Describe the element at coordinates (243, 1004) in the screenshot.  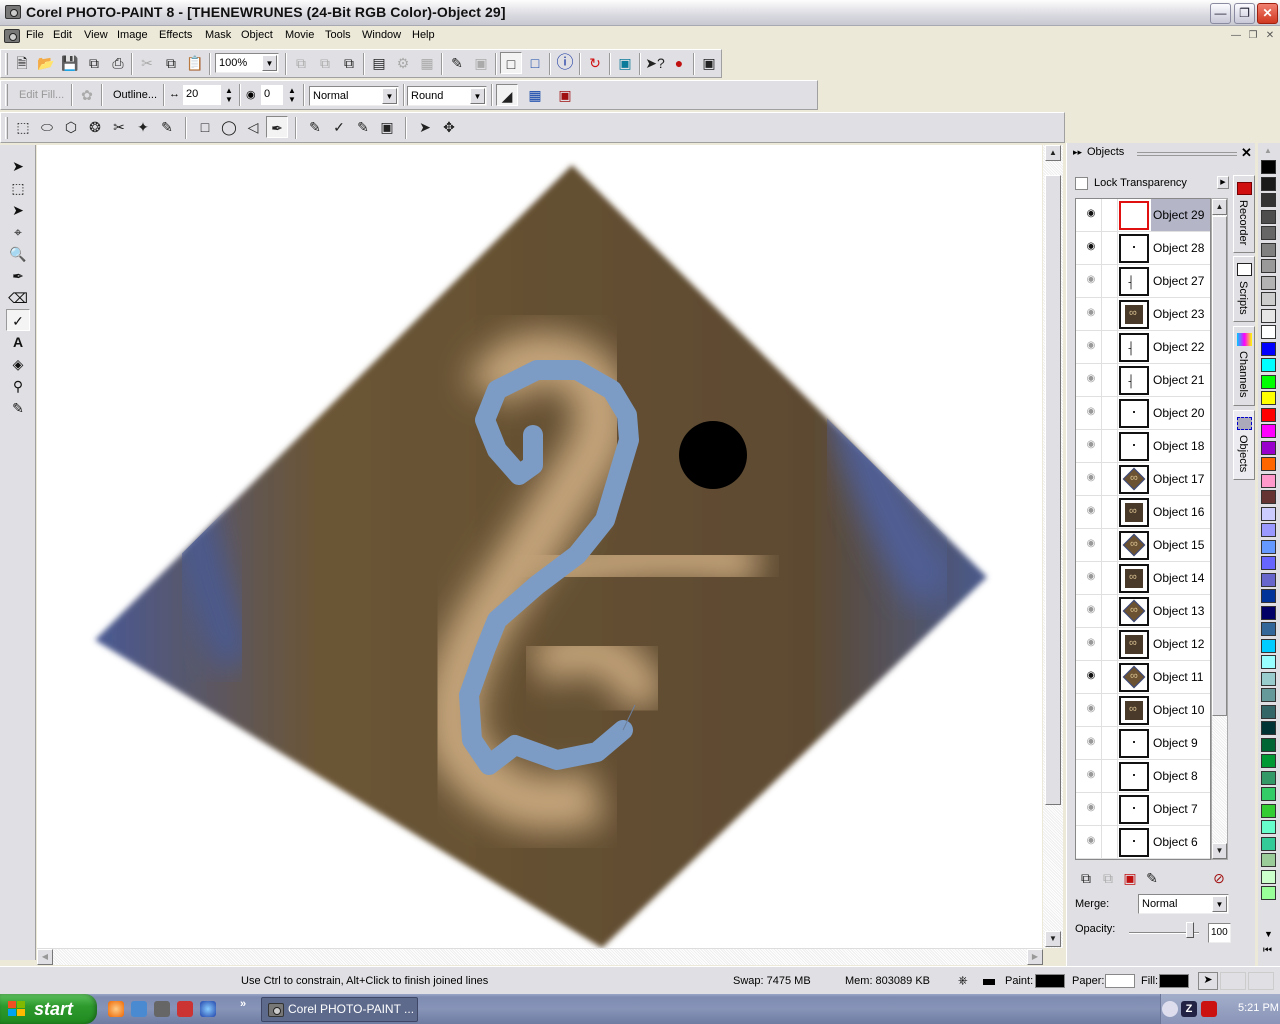
I see `more-icon: »` at that location.